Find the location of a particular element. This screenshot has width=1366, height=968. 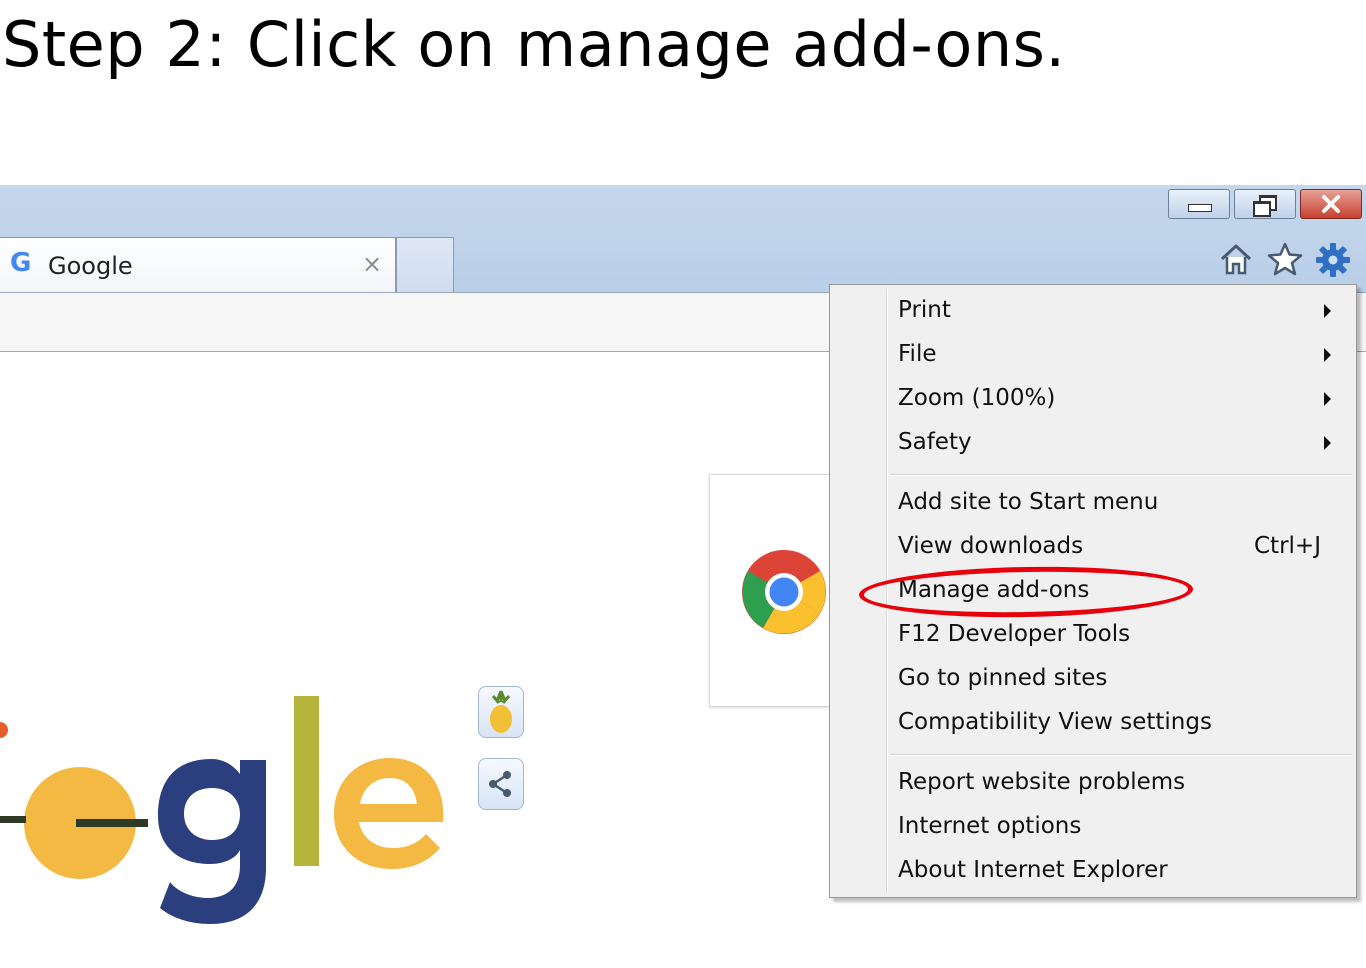

new-tab-button is located at coordinates (425, 265).